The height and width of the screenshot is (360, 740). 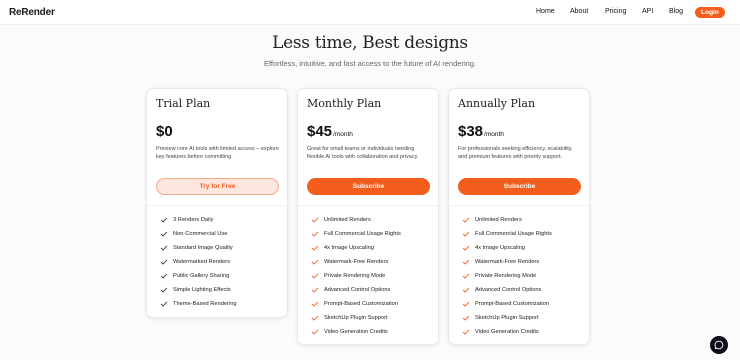 I want to click on try-free-button: Try for Free, so click(x=217, y=186).